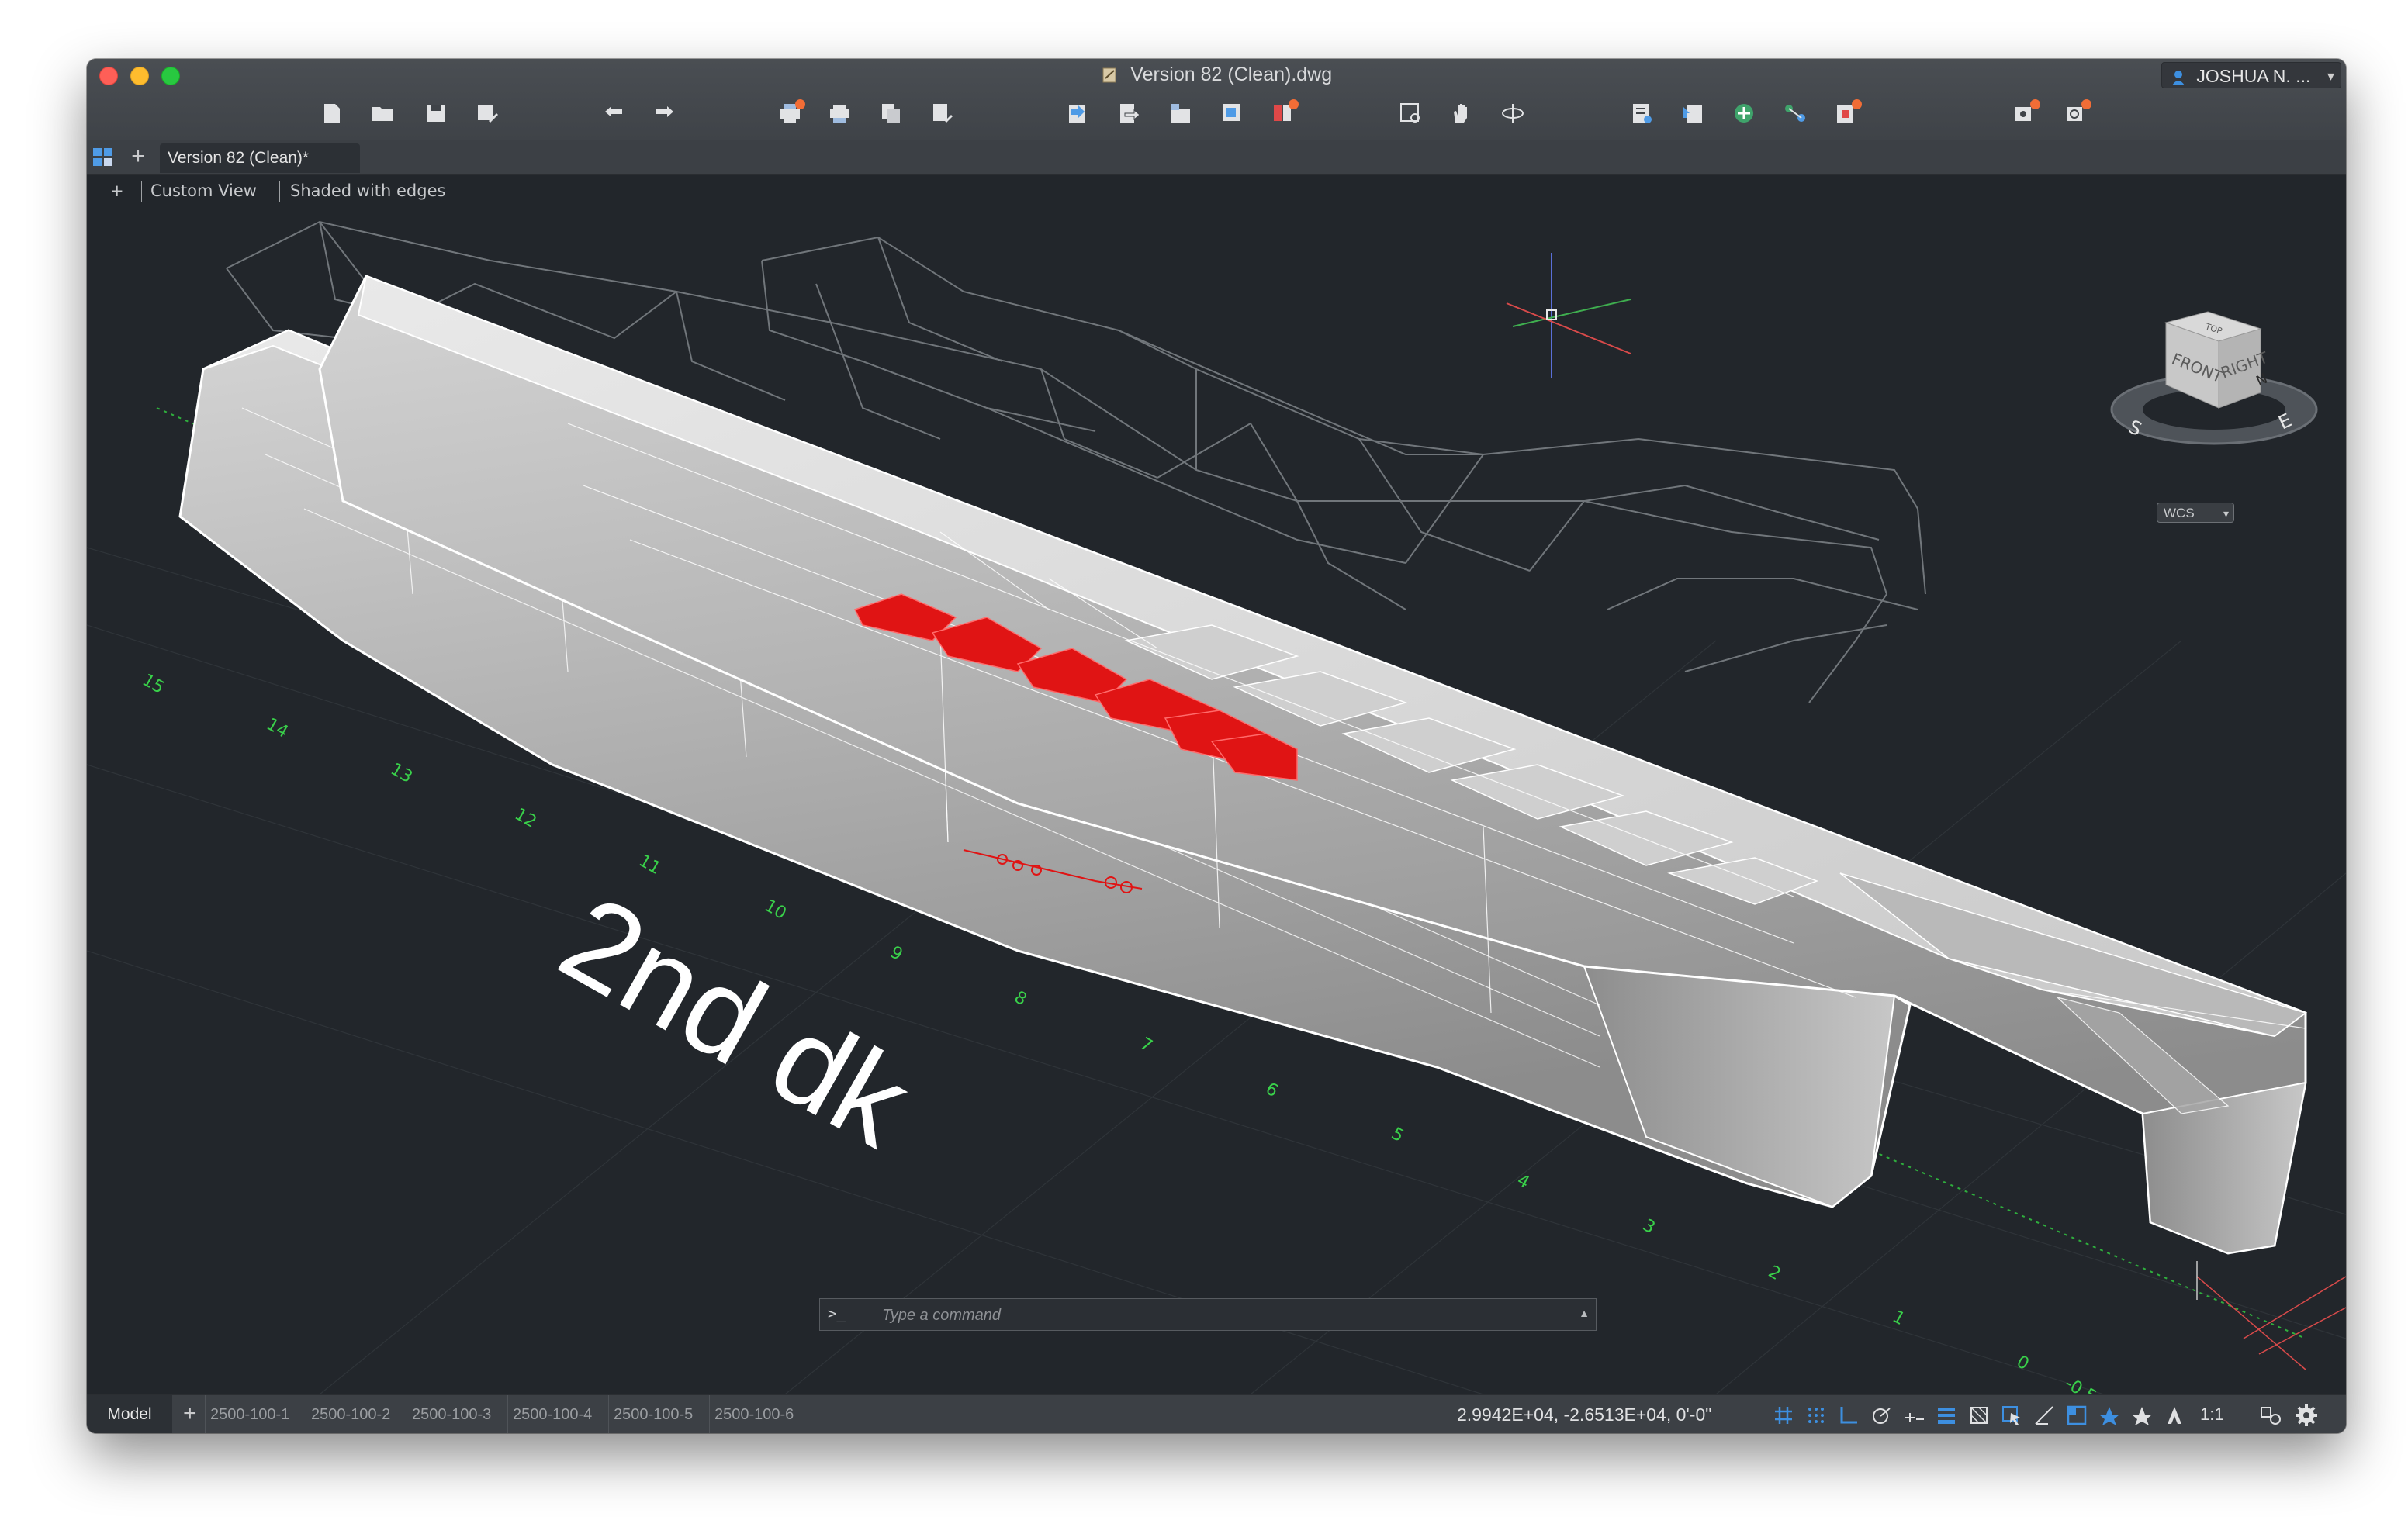 The image size is (2408, 1534). I want to click on lineweight-toggle, so click(1947, 1415).